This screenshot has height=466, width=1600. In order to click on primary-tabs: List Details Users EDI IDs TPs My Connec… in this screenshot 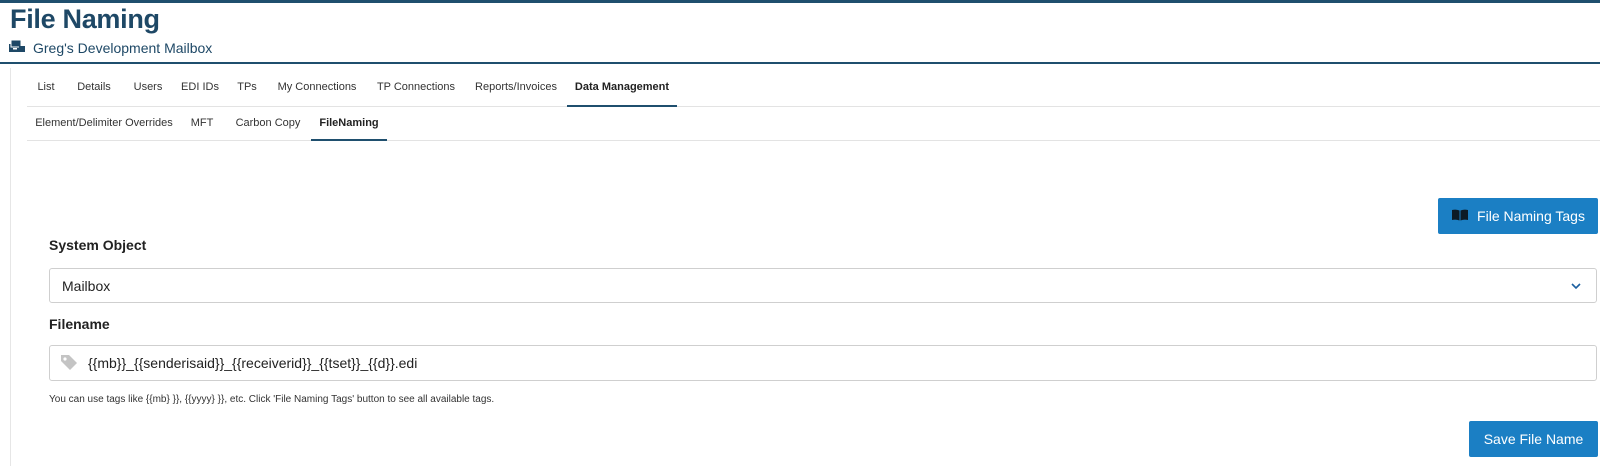, I will do `click(813, 87)`.